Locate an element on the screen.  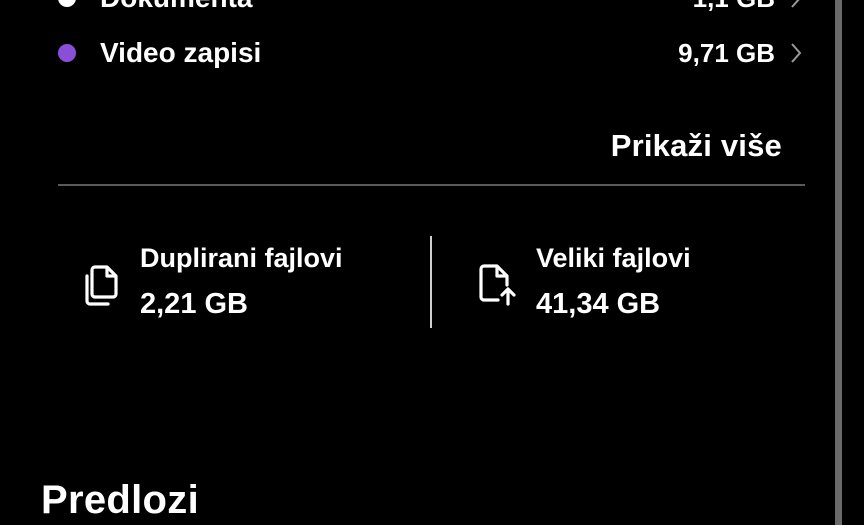
duplicate-files-icon is located at coordinates (101, 285).